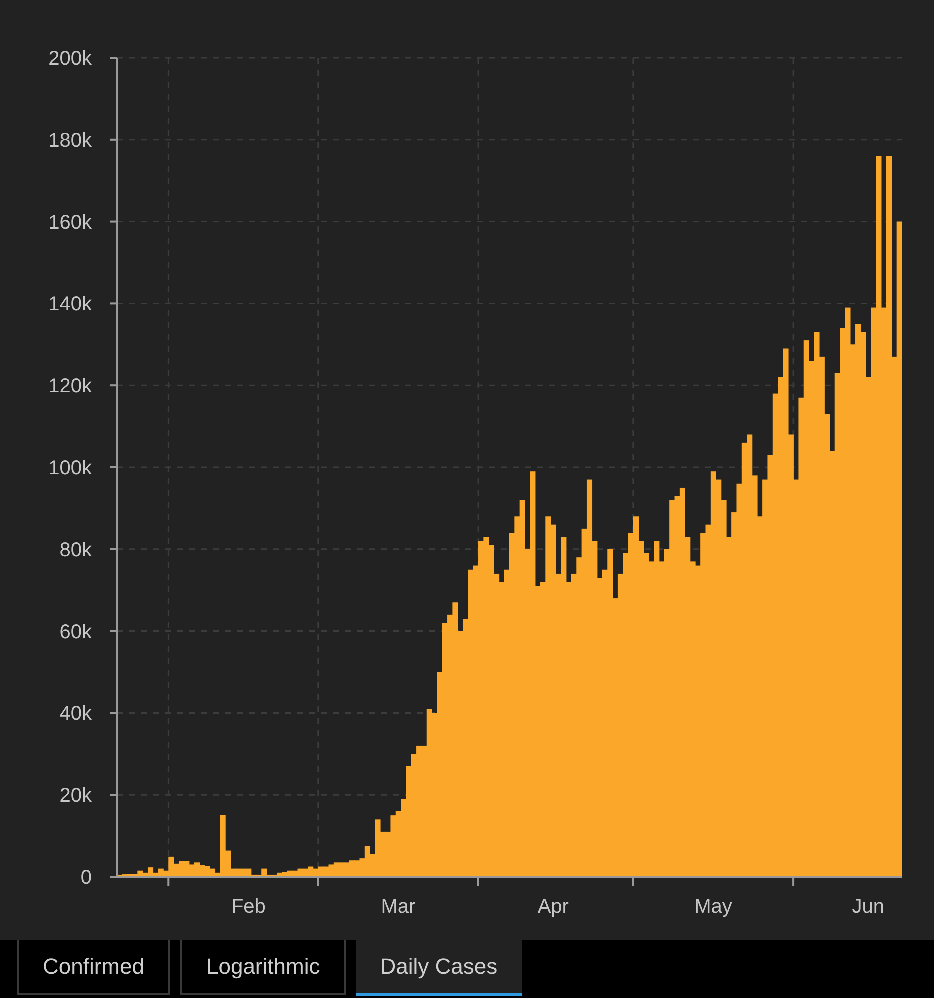  Describe the element at coordinates (70, 469) in the screenshot. I see `y-axis-label: 100k` at that location.